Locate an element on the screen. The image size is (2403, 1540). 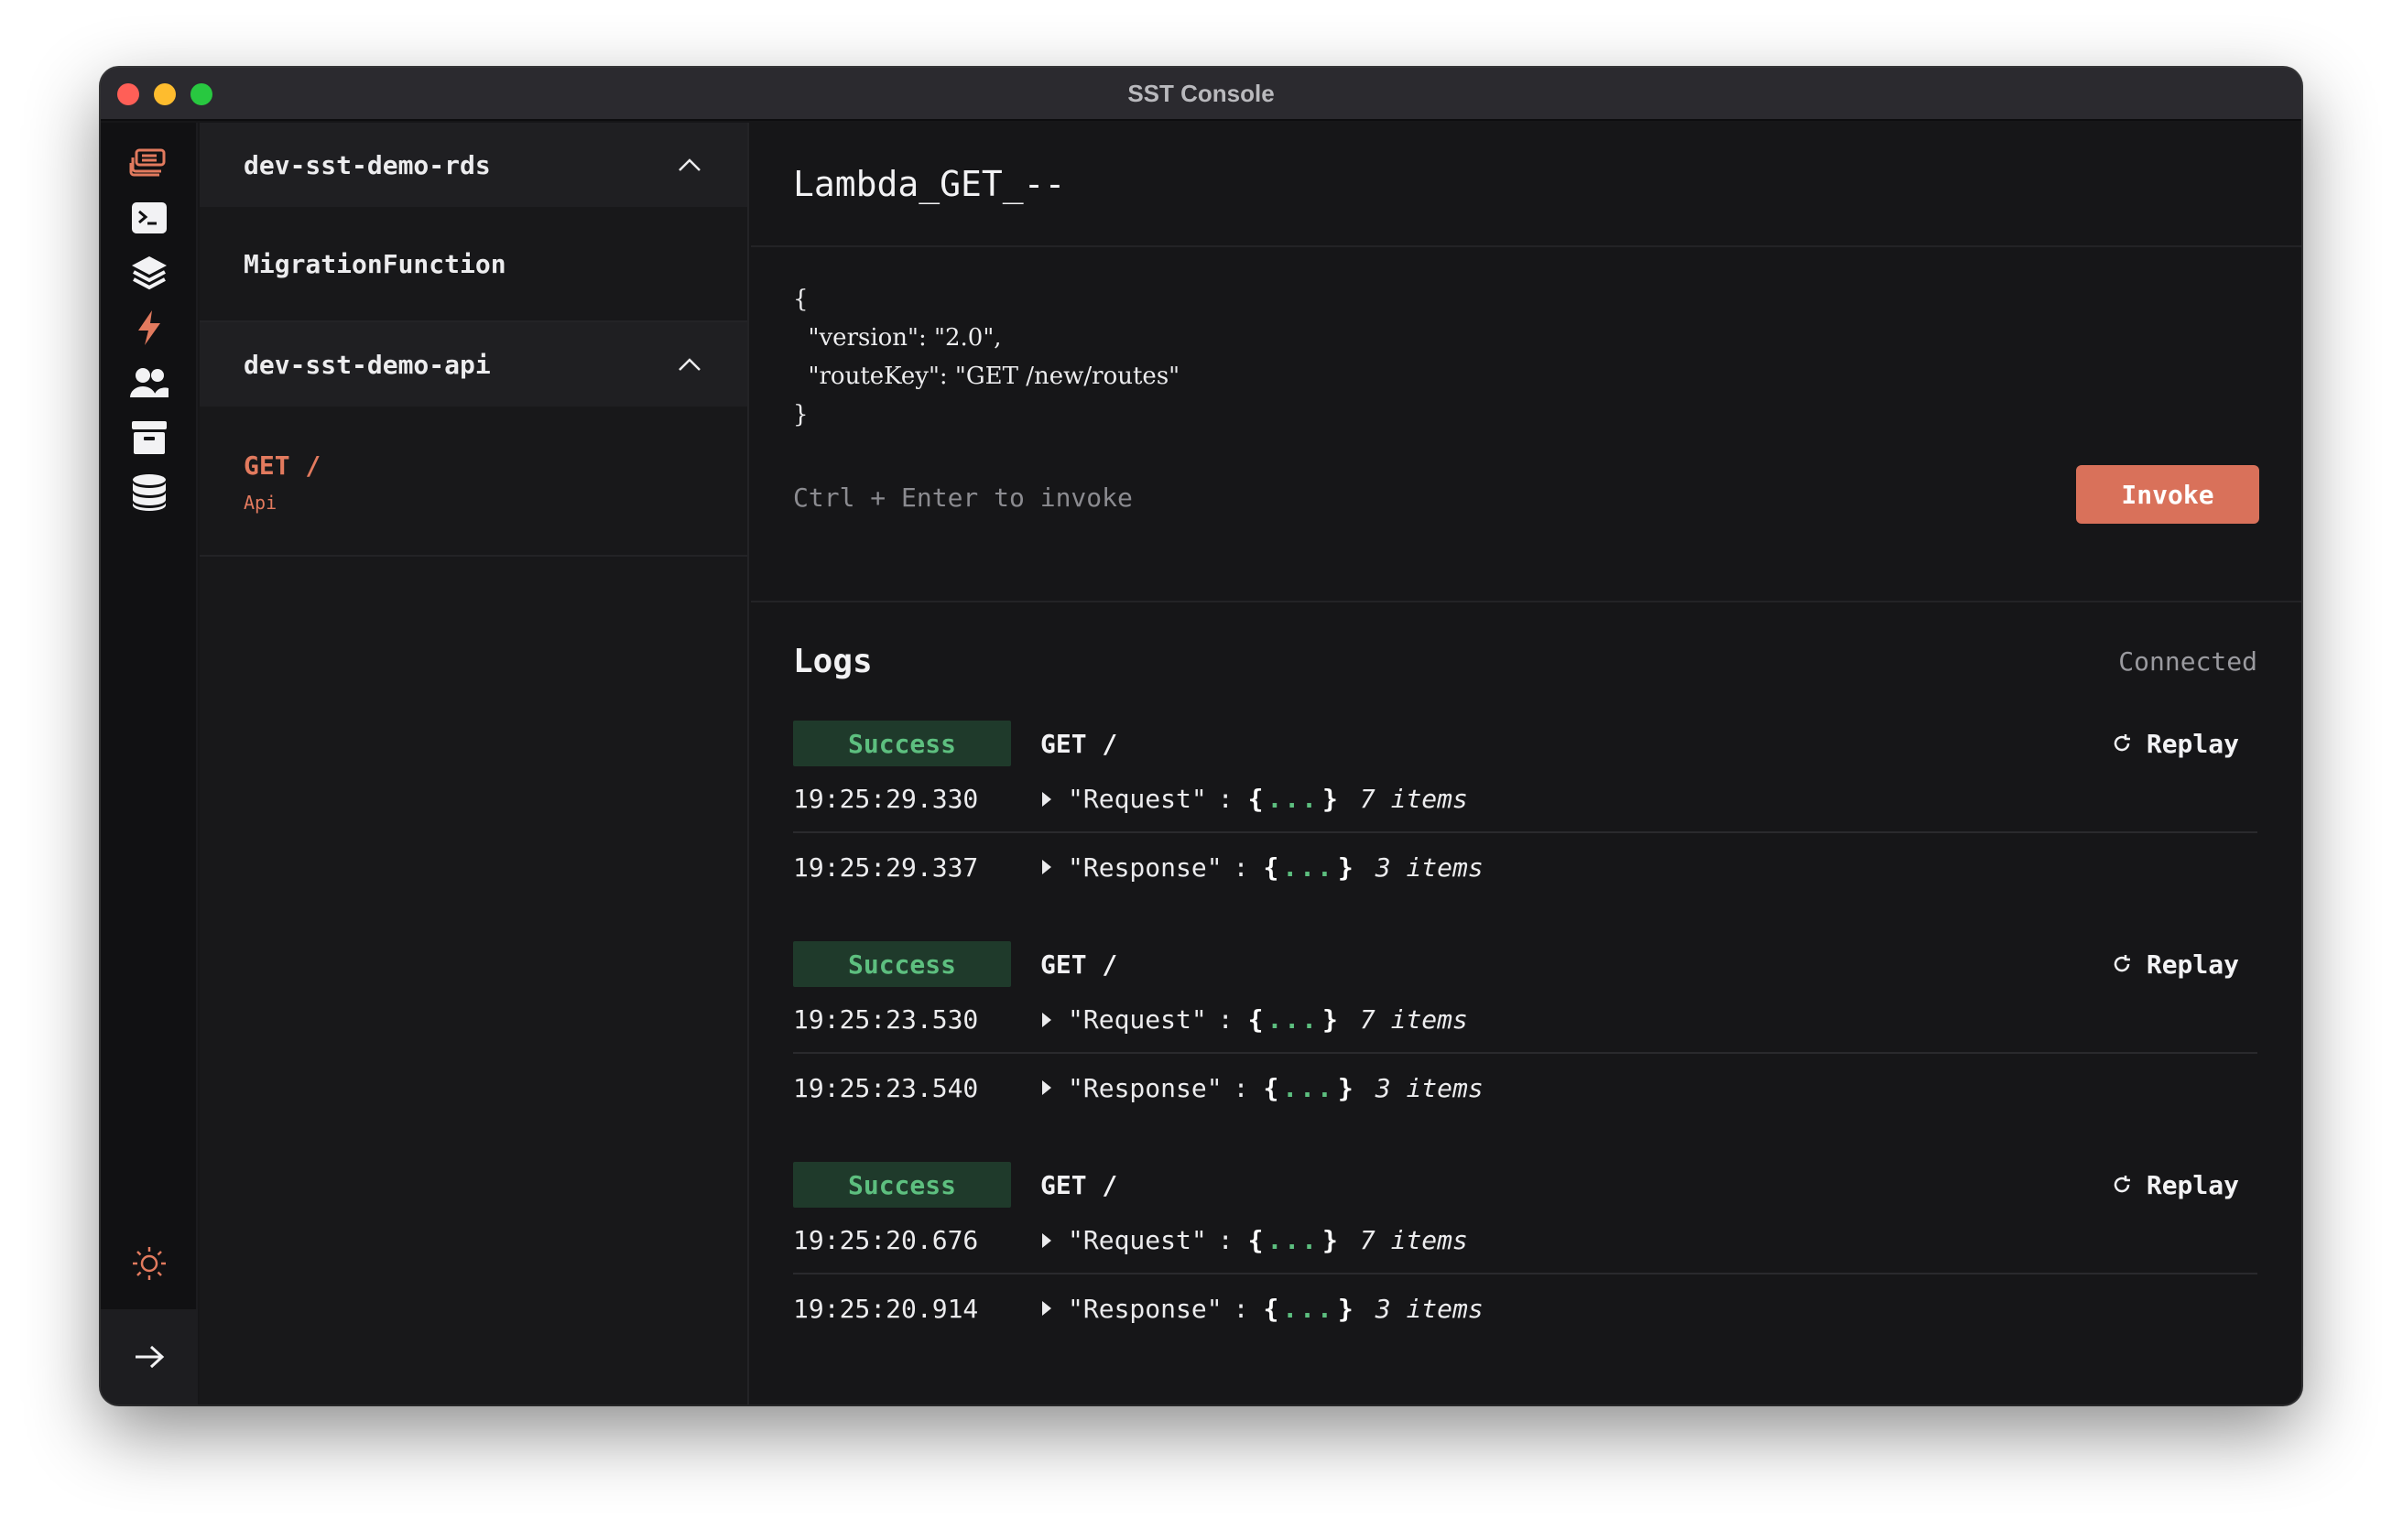
log-timestamp: 19:25:29.330 is located at coordinates (886, 799).